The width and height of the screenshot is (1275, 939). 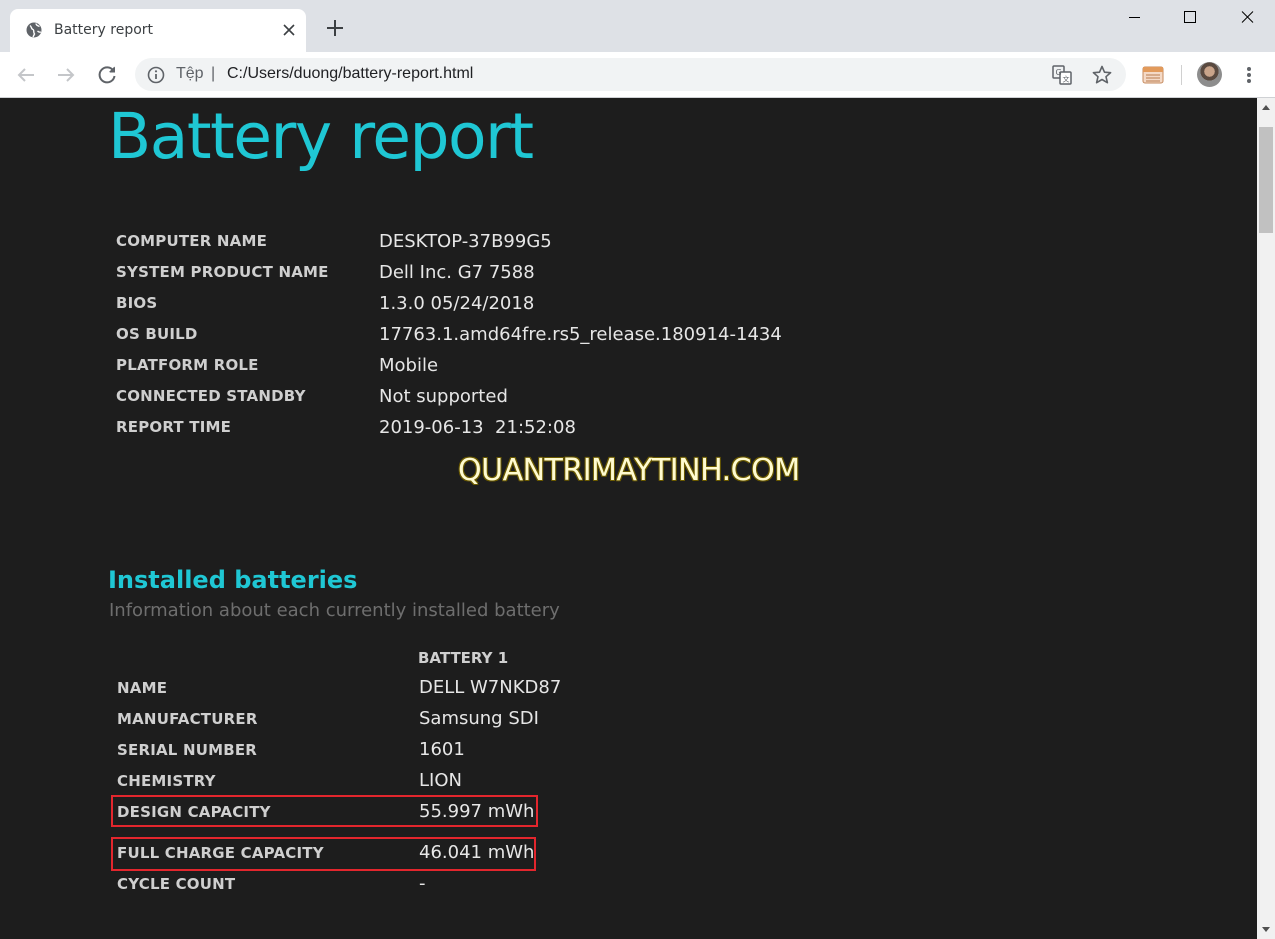 What do you see at coordinates (637, 26) in the screenshot?
I see `tab-strip: Battery report` at bounding box center [637, 26].